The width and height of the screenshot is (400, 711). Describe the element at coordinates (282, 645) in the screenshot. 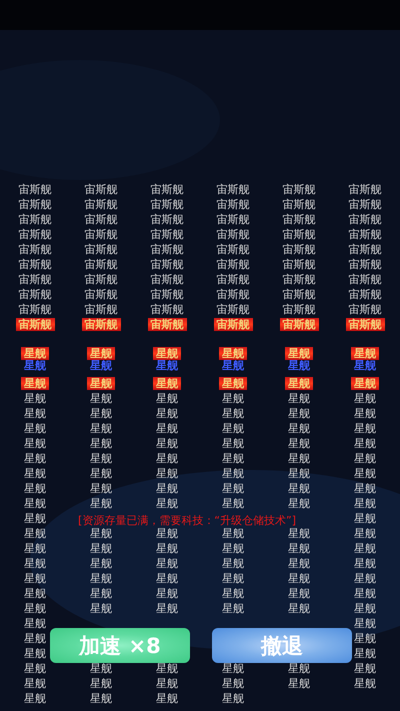

I see `retreat-button: 撤退` at that location.